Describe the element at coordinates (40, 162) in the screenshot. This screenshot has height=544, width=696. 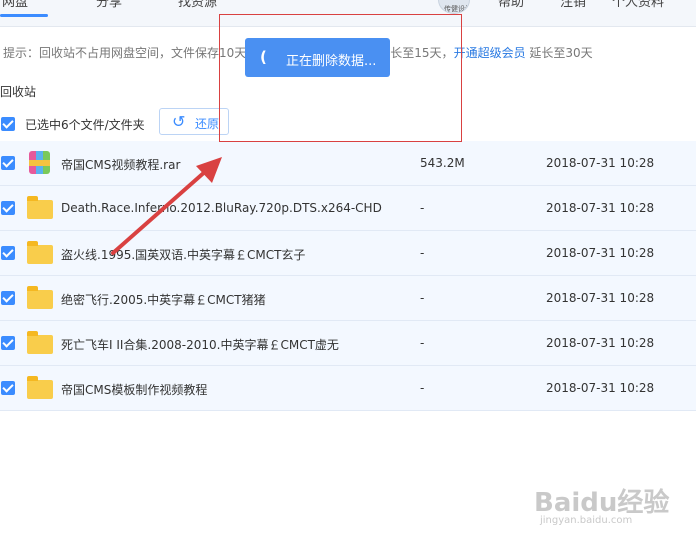
I see `rar-icon` at that location.